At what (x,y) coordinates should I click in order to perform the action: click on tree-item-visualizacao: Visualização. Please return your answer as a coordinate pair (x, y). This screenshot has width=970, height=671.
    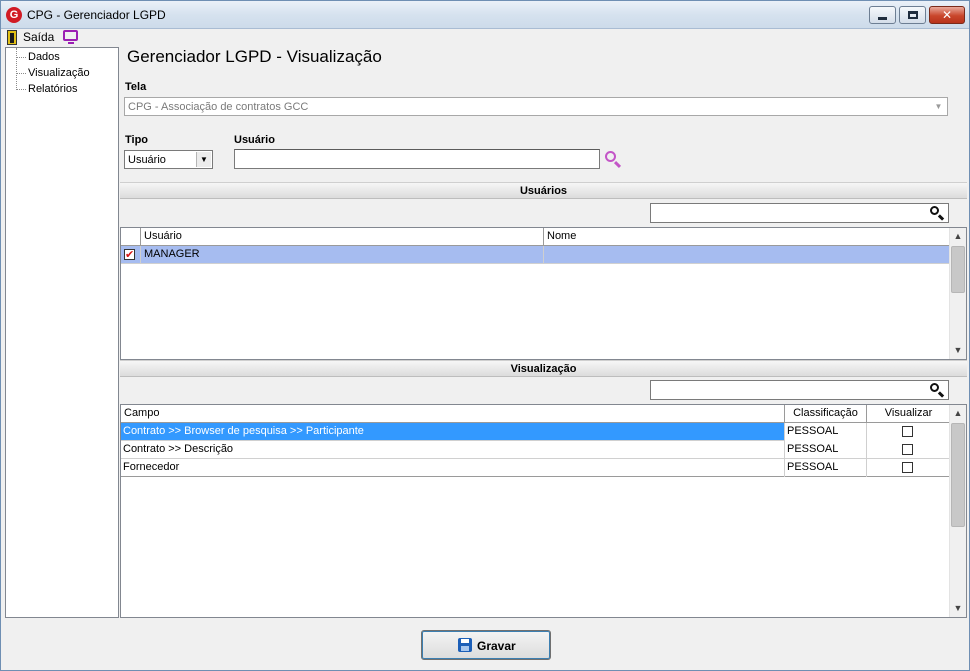
    Looking at the image, I should click on (62, 74).